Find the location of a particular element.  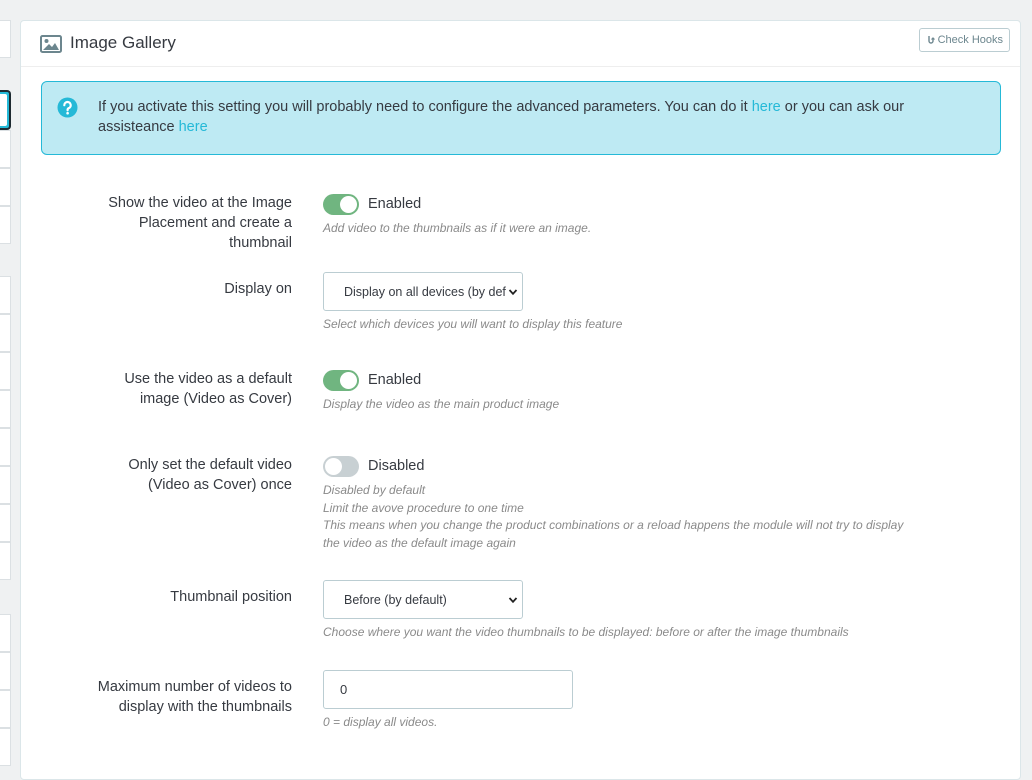

max-videos-input is located at coordinates (448, 689).